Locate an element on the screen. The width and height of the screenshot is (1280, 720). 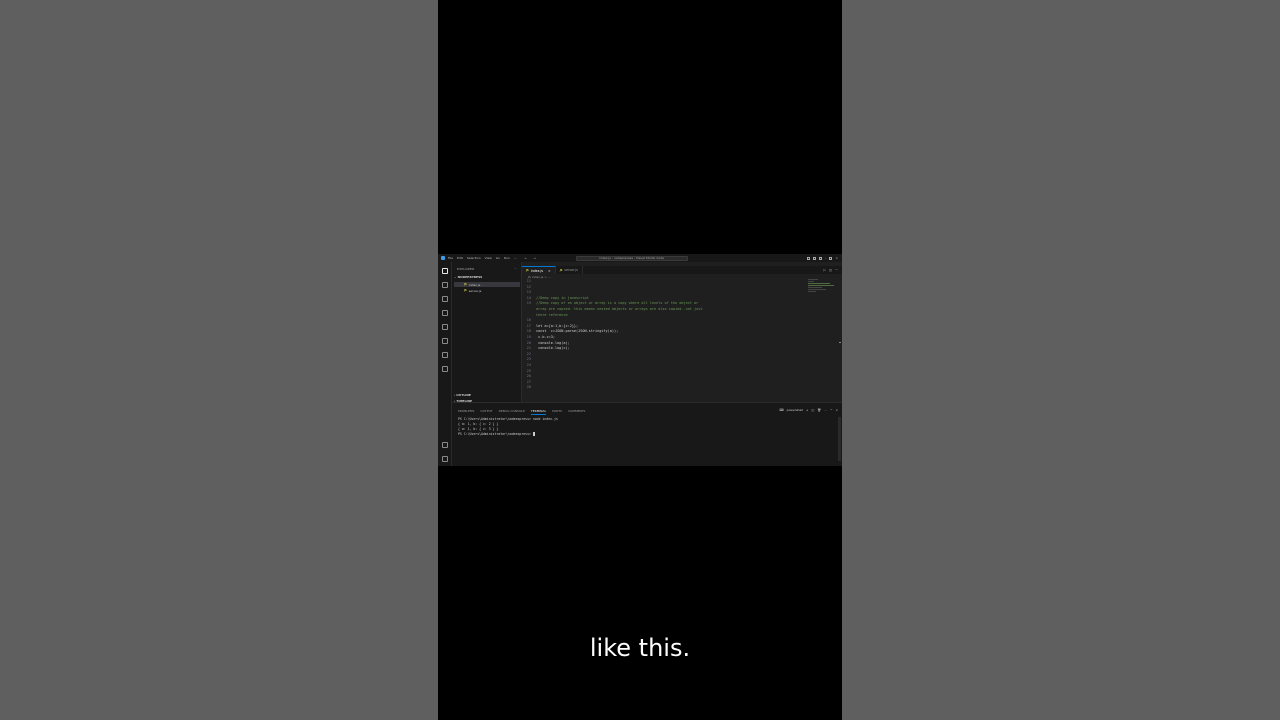
editor-tabs: JS index.js × JS server.js ▷ ◫ ··· is located at coordinates (682, 270).